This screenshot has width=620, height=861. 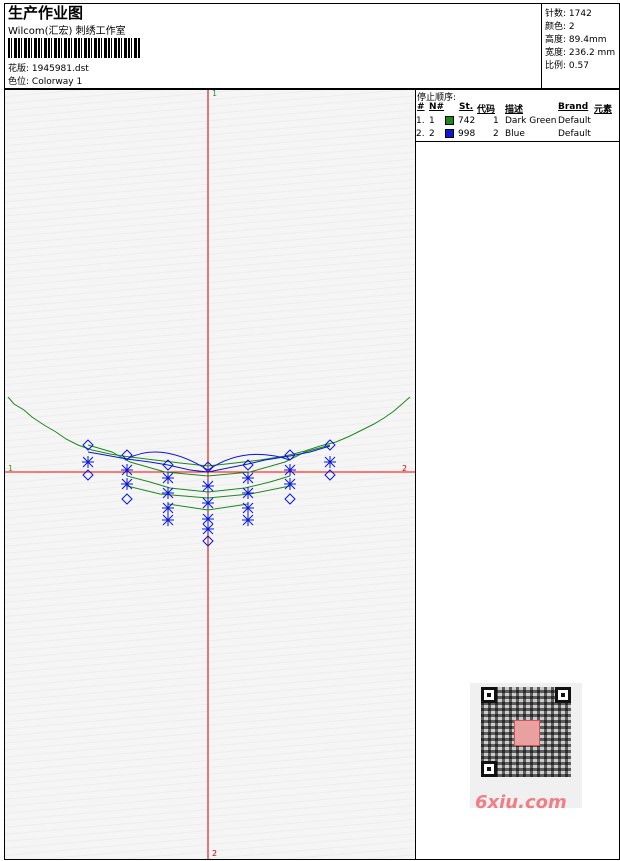 I want to click on axis-right-label: 2, so click(x=405, y=468).